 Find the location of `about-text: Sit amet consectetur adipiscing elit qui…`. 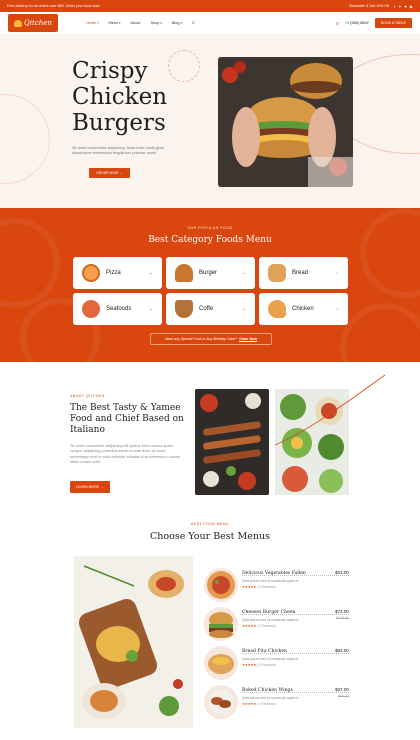

about-text: Sit amet consectetur adipiscing elit qui… is located at coordinates (126, 454).